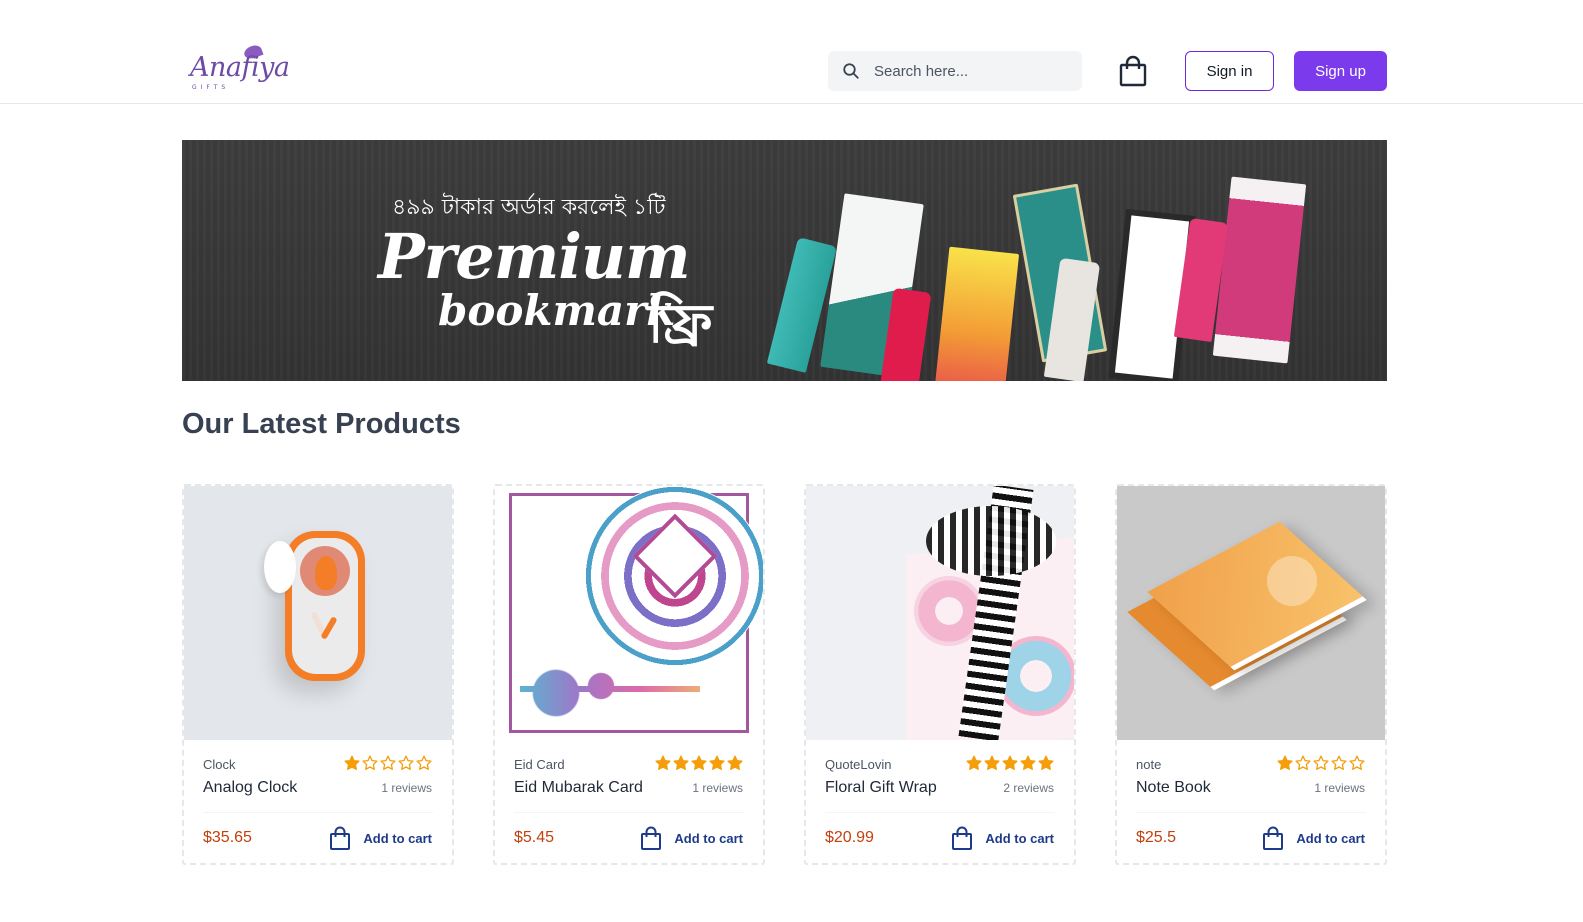  Describe the element at coordinates (680, 323) in the screenshot. I see `banner-free-text: ফ্রি` at that location.